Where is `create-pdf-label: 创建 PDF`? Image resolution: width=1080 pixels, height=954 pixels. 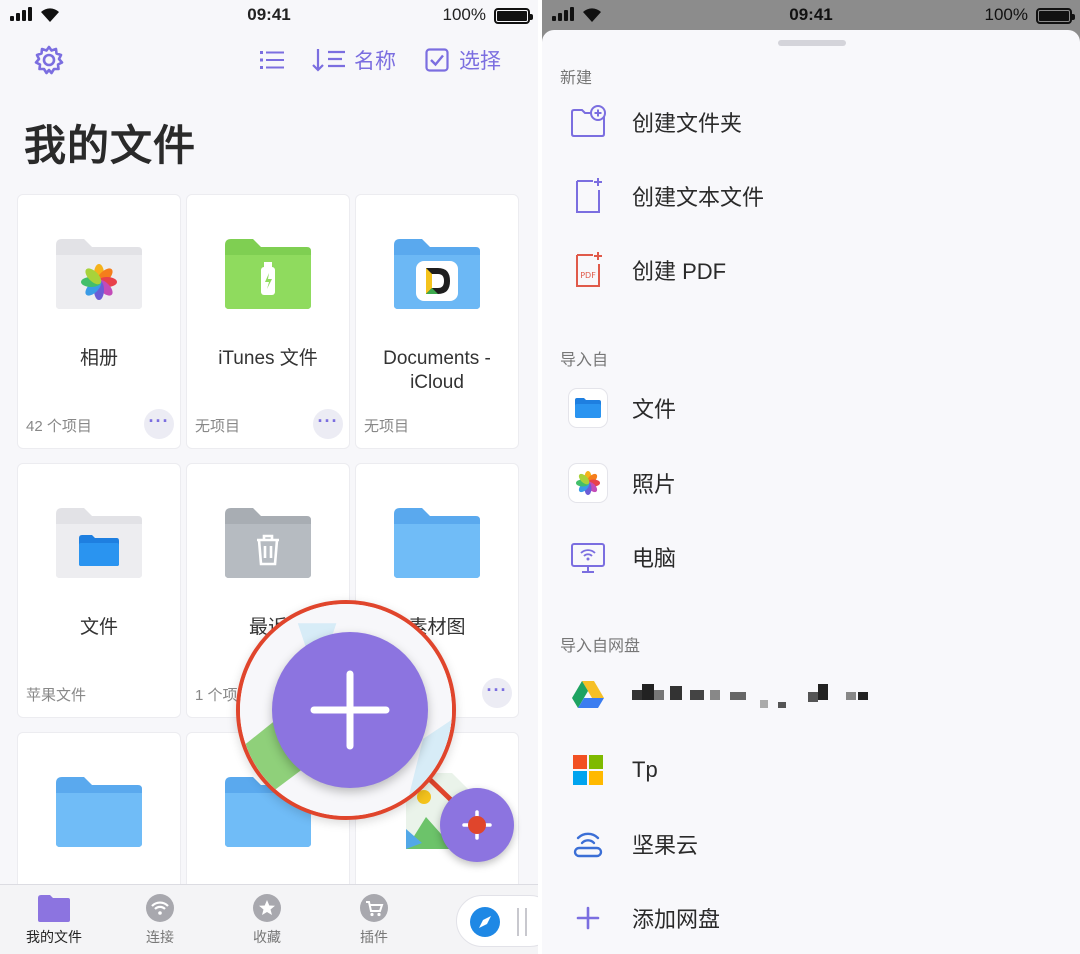
create-pdf-label: 创建 PDF is located at coordinates (679, 271).